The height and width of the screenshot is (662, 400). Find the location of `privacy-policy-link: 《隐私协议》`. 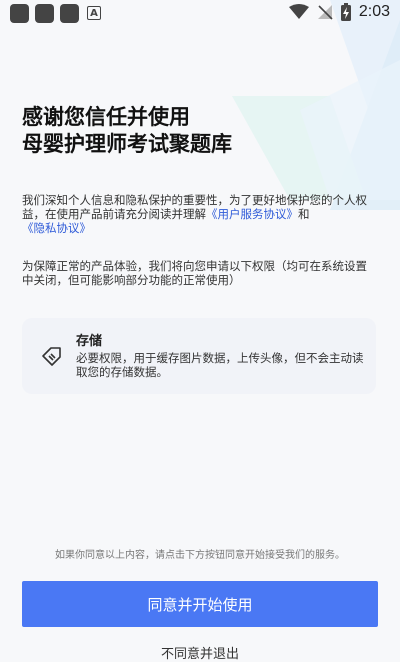

privacy-policy-link: 《隐私协议》 is located at coordinates (56, 228).